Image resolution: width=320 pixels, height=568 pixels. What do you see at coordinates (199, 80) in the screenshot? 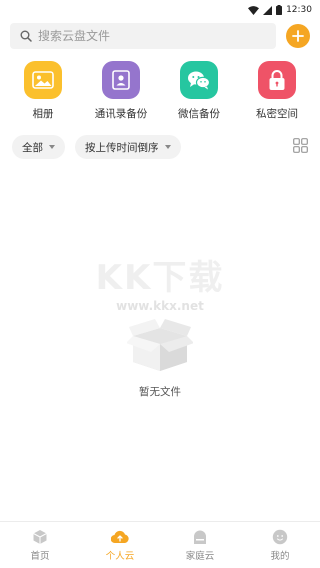
I see `wechat-icon` at bounding box center [199, 80].